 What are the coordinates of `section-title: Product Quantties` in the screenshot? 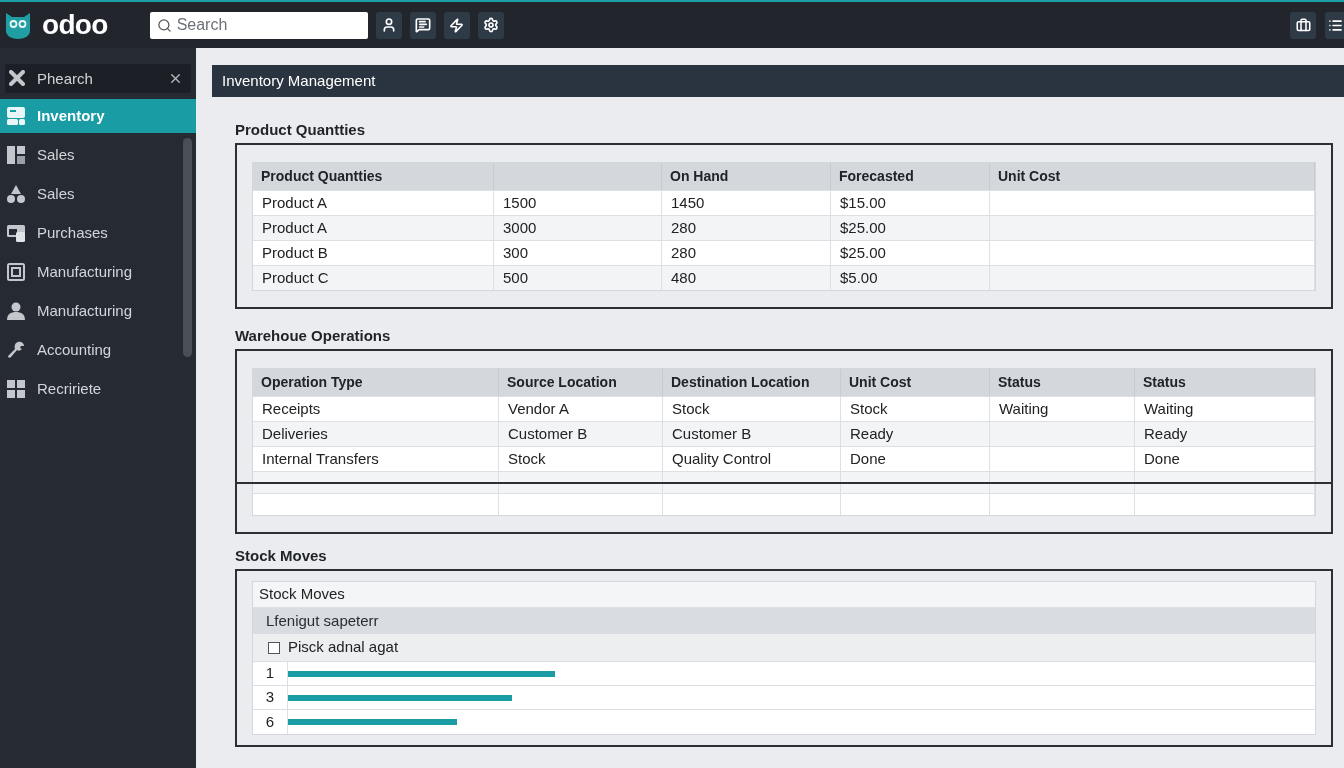 It's located at (300, 130).